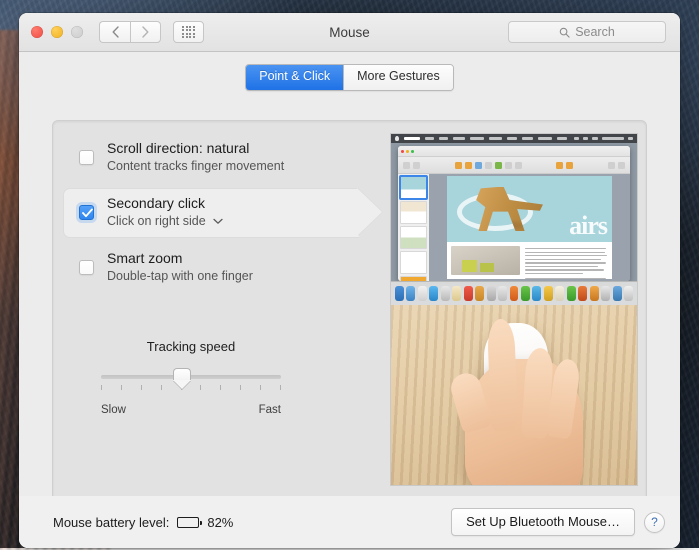  I want to click on dock-icon-reminders, so click(479, 293).